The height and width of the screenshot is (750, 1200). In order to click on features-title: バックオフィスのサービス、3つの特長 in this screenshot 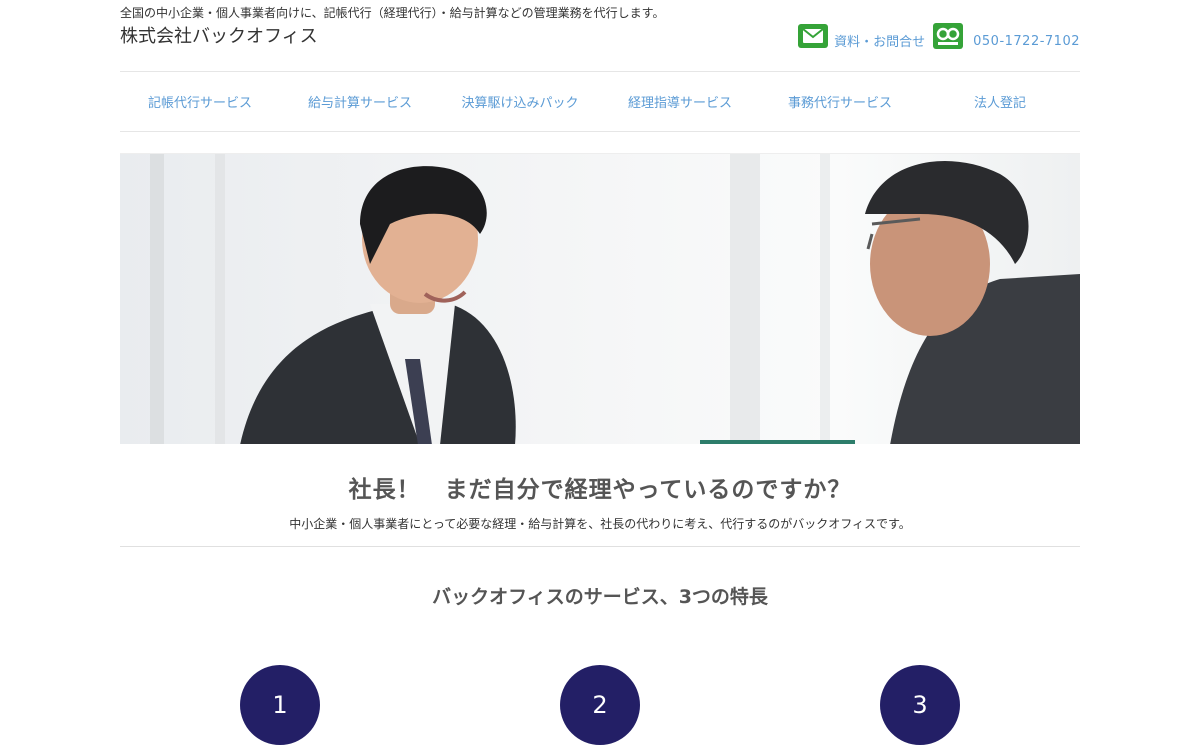, I will do `click(600, 597)`.